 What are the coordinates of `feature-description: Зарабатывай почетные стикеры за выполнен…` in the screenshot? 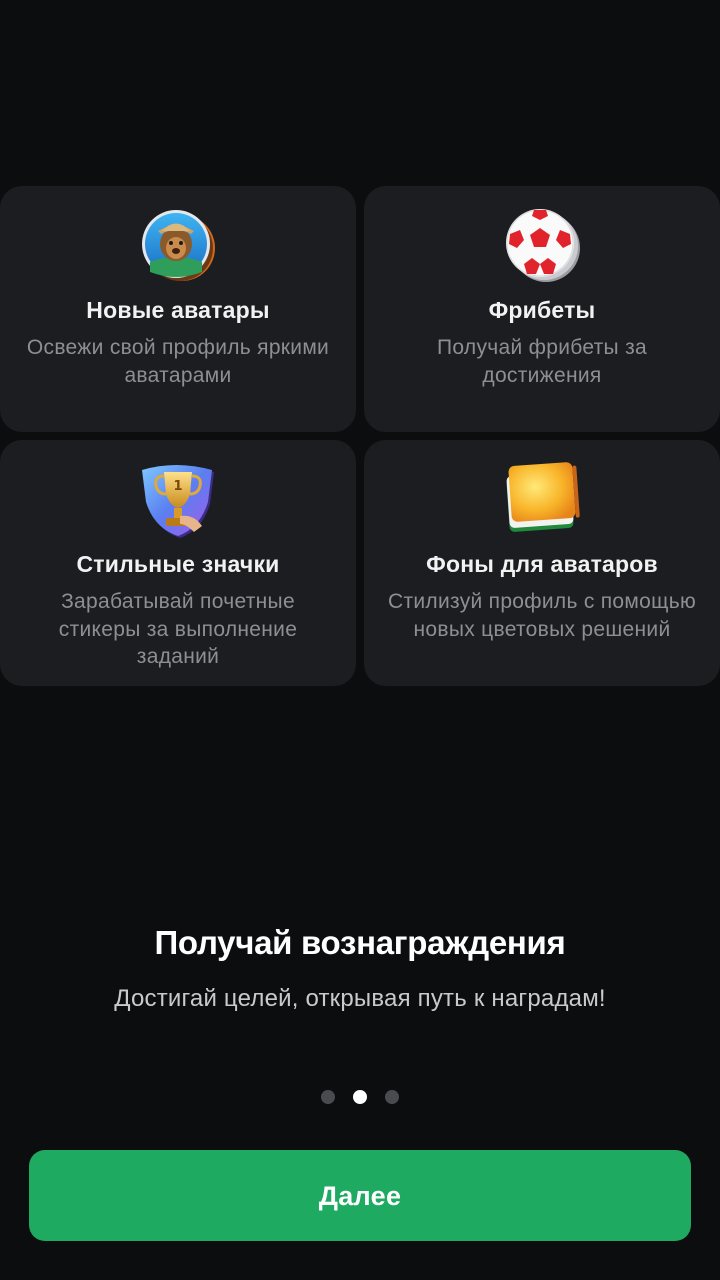 It's located at (178, 629).